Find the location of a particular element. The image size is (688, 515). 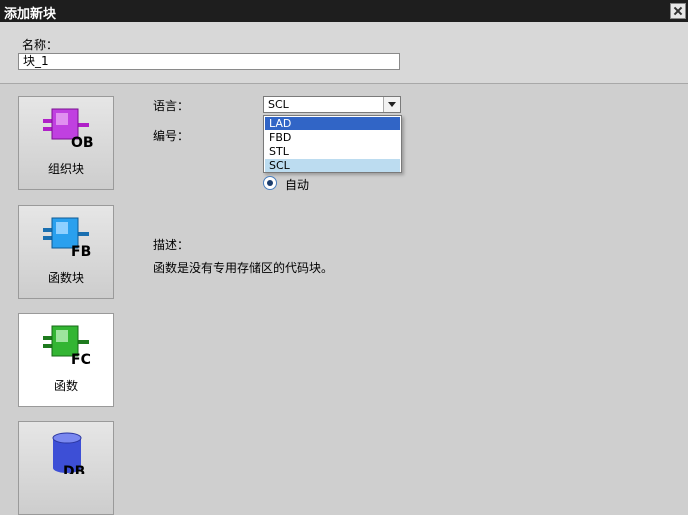

block-type-label: 函数 is located at coordinates (65, 386).